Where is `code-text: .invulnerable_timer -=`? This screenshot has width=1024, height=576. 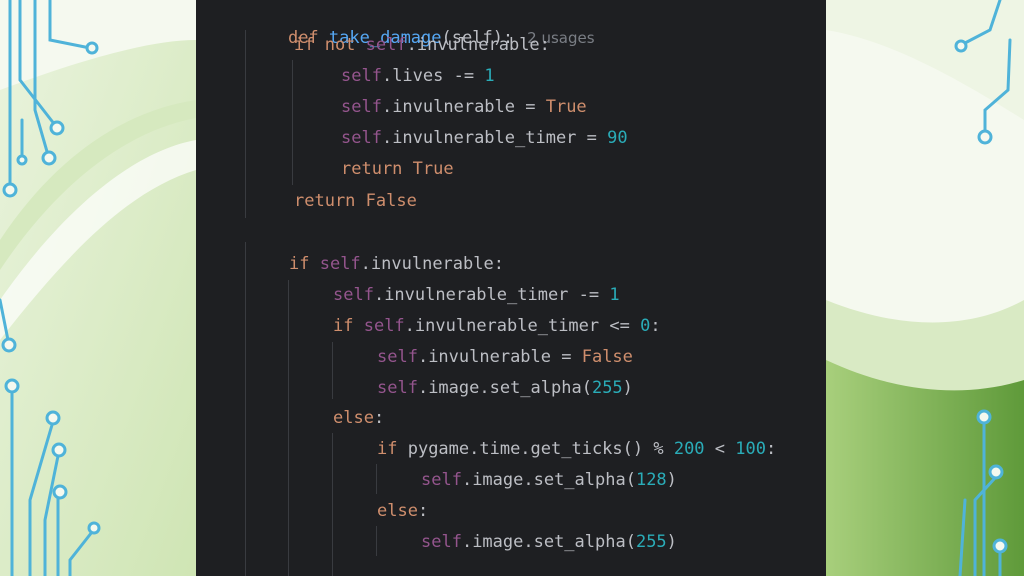 code-text: .invulnerable_timer -= is located at coordinates (491, 295).